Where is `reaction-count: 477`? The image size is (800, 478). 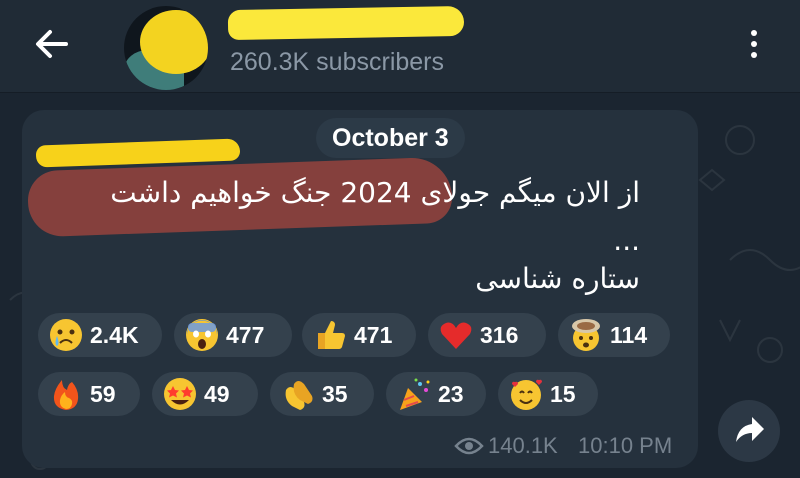
reaction-count: 477 is located at coordinates (245, 334).